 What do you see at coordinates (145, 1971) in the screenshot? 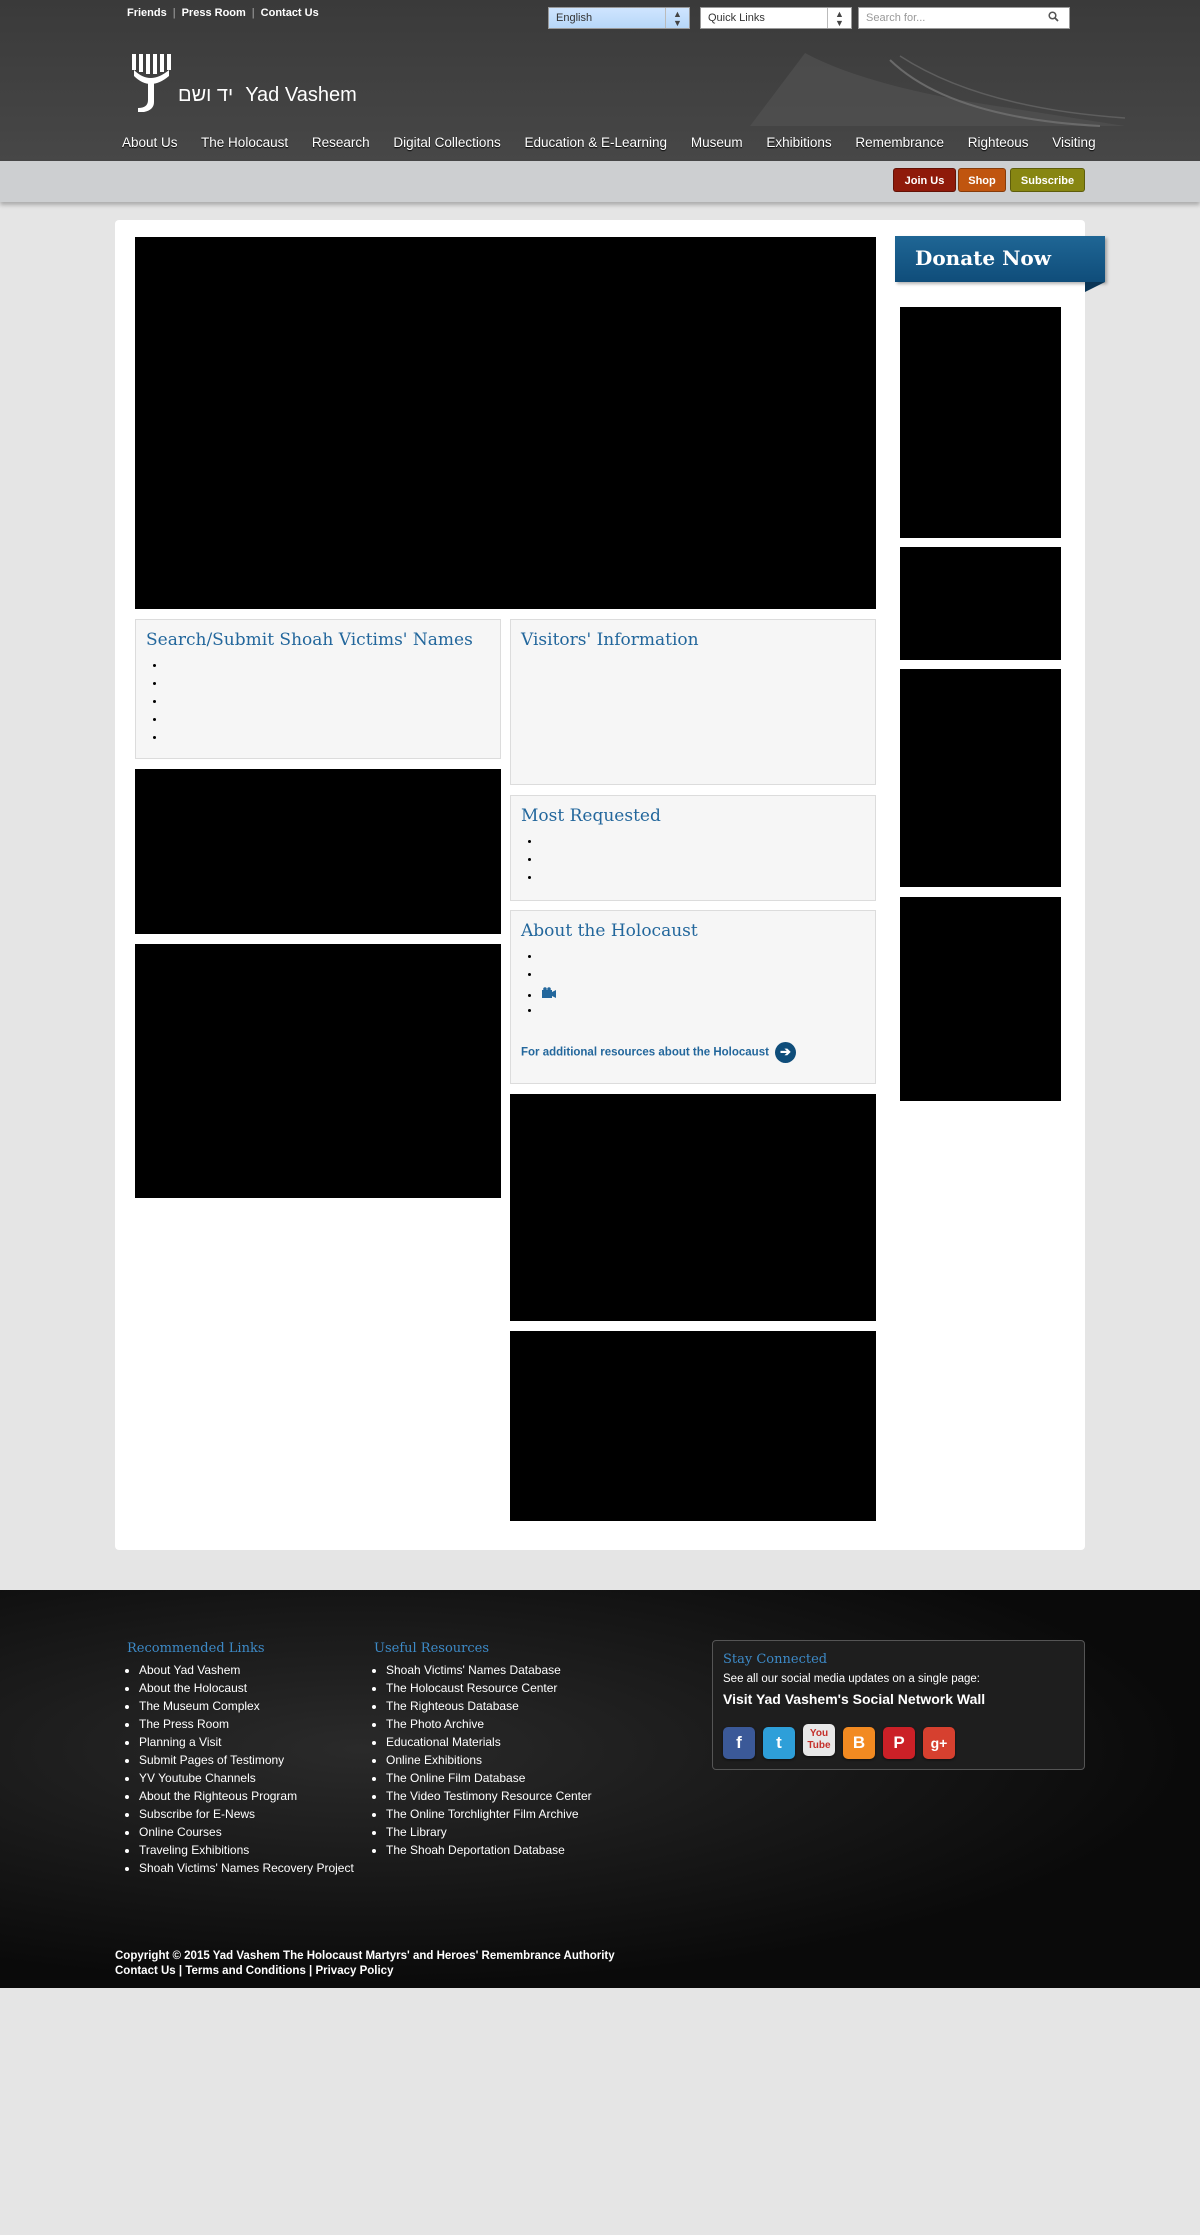
I see `legal-link-contact-us: Contact Us` at bounding box center [145, 1971].